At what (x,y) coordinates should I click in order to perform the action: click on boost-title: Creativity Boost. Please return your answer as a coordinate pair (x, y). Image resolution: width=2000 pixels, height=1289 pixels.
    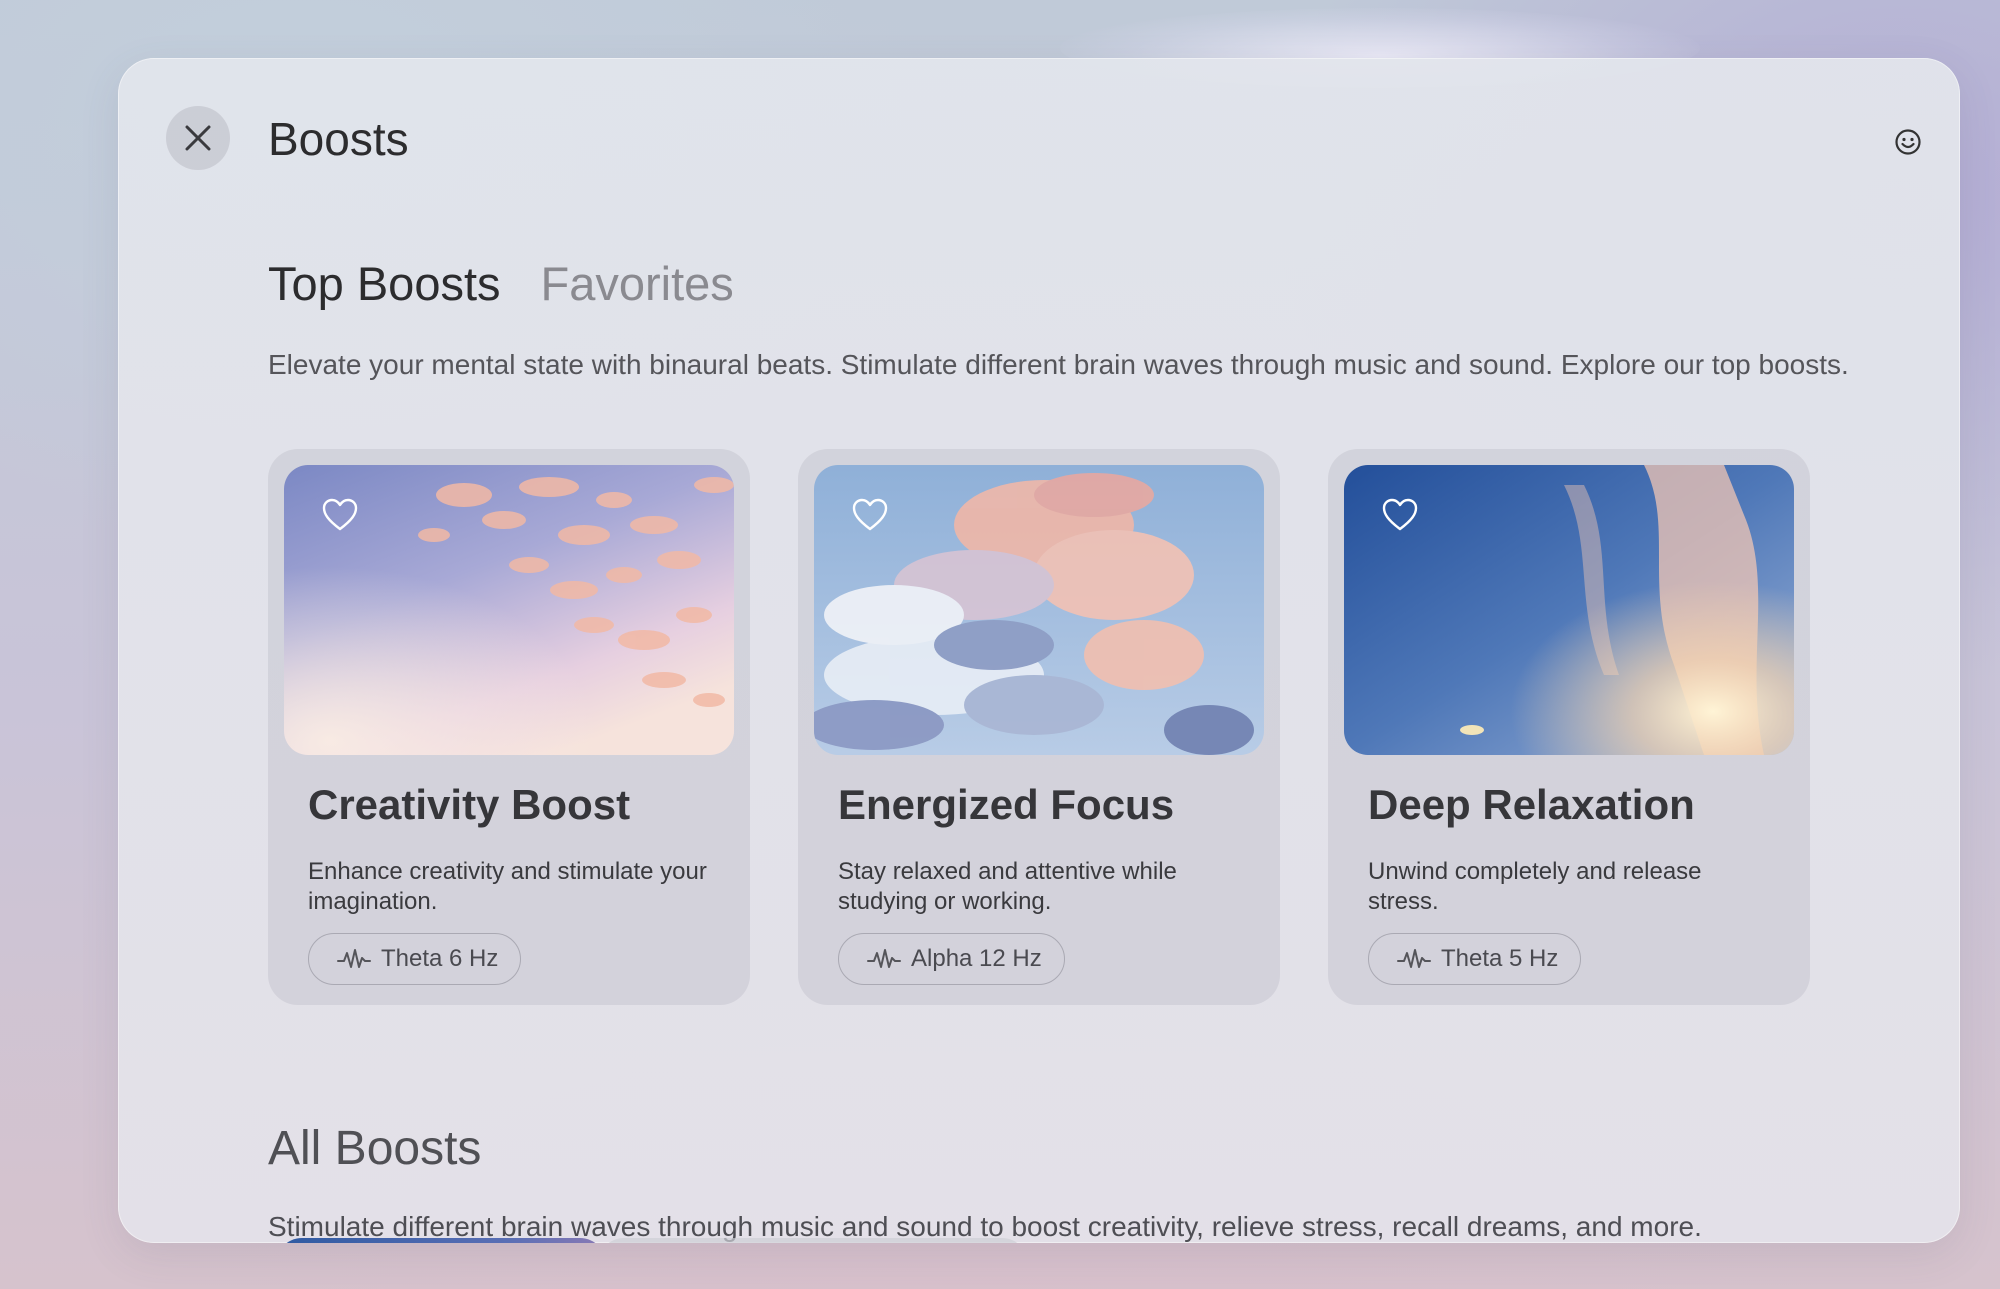
    Looking at the image, I should click on (469, 804).